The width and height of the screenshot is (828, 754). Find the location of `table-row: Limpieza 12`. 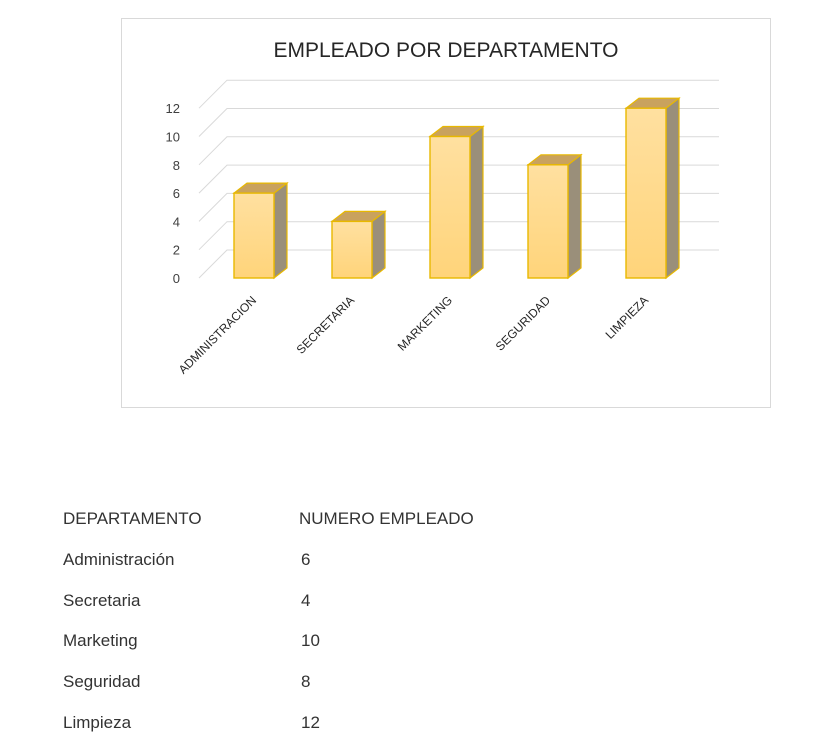

table-row: Limpieza 12 is located at coordinates (313, 724).